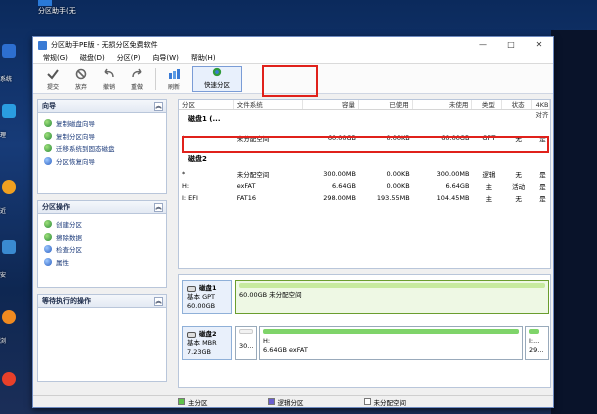 Image resolution: width=597 pixels, height=414 pixels. I want to click on op-item-label: 擦除数据, so click(69, 237).